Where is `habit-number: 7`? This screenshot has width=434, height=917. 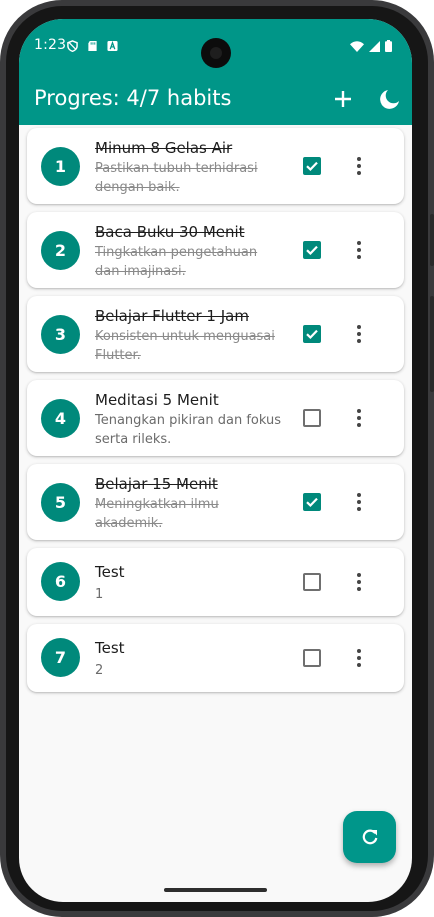
habit-number: 7 is located at coordinates (60, 657).